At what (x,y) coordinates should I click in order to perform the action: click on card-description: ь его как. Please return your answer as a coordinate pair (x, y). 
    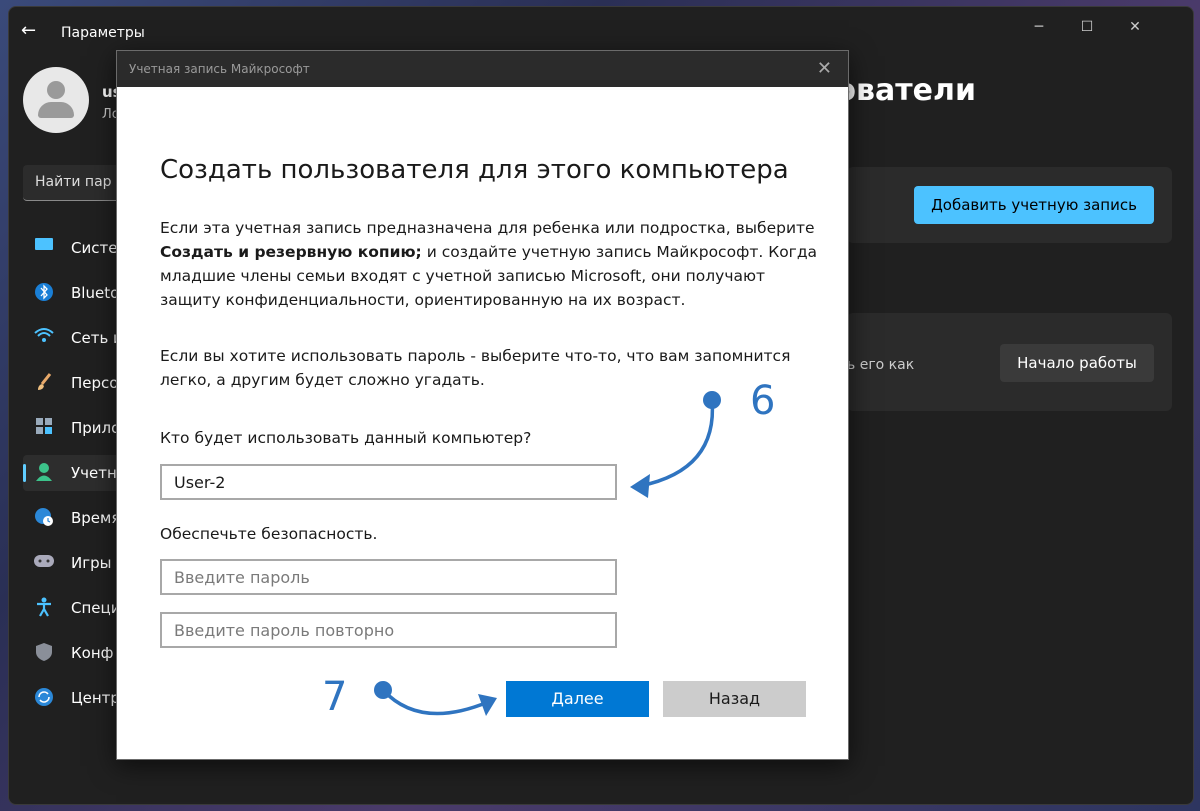
    Looking at the image, I should click on (881, 365).